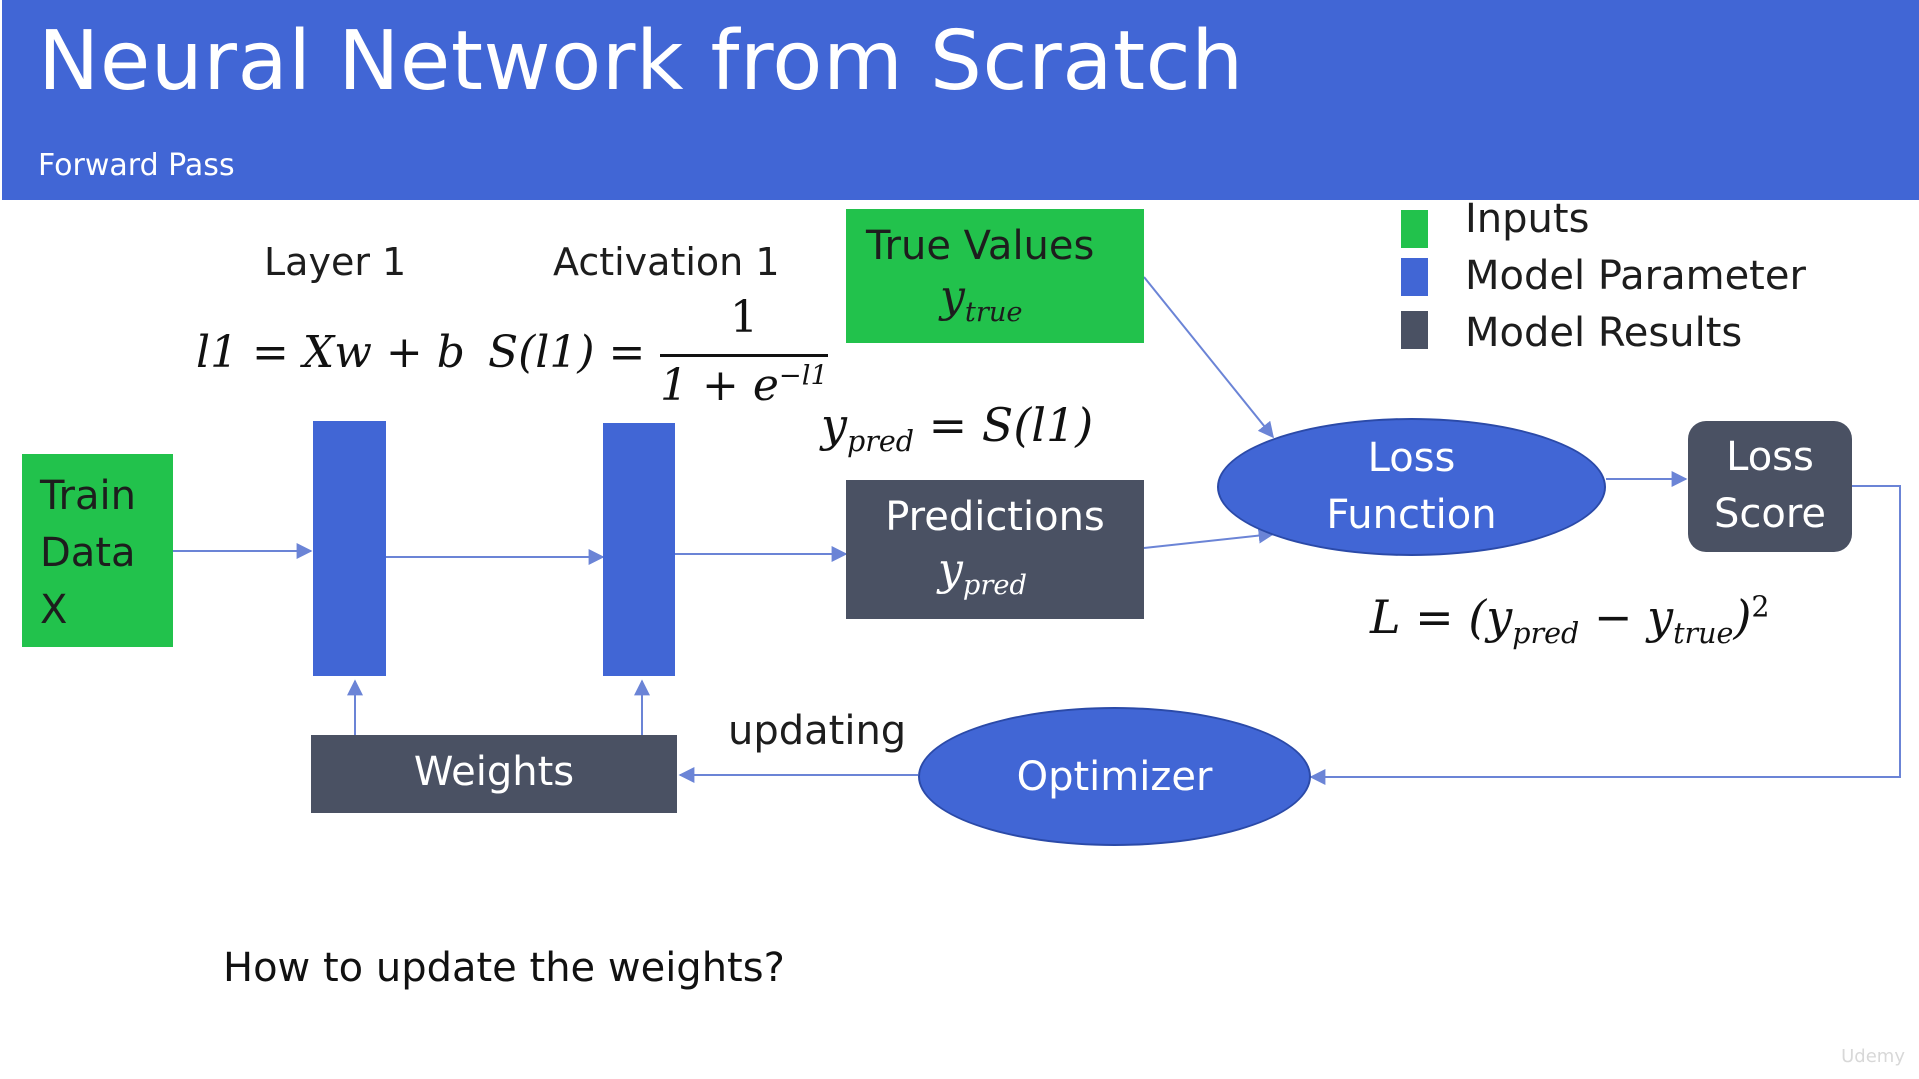 The width and height of the screenshot is (1919, 1079). Describe the element at coordinates (639, 549) in the screenshot. I see `activation1-bar` at that location.